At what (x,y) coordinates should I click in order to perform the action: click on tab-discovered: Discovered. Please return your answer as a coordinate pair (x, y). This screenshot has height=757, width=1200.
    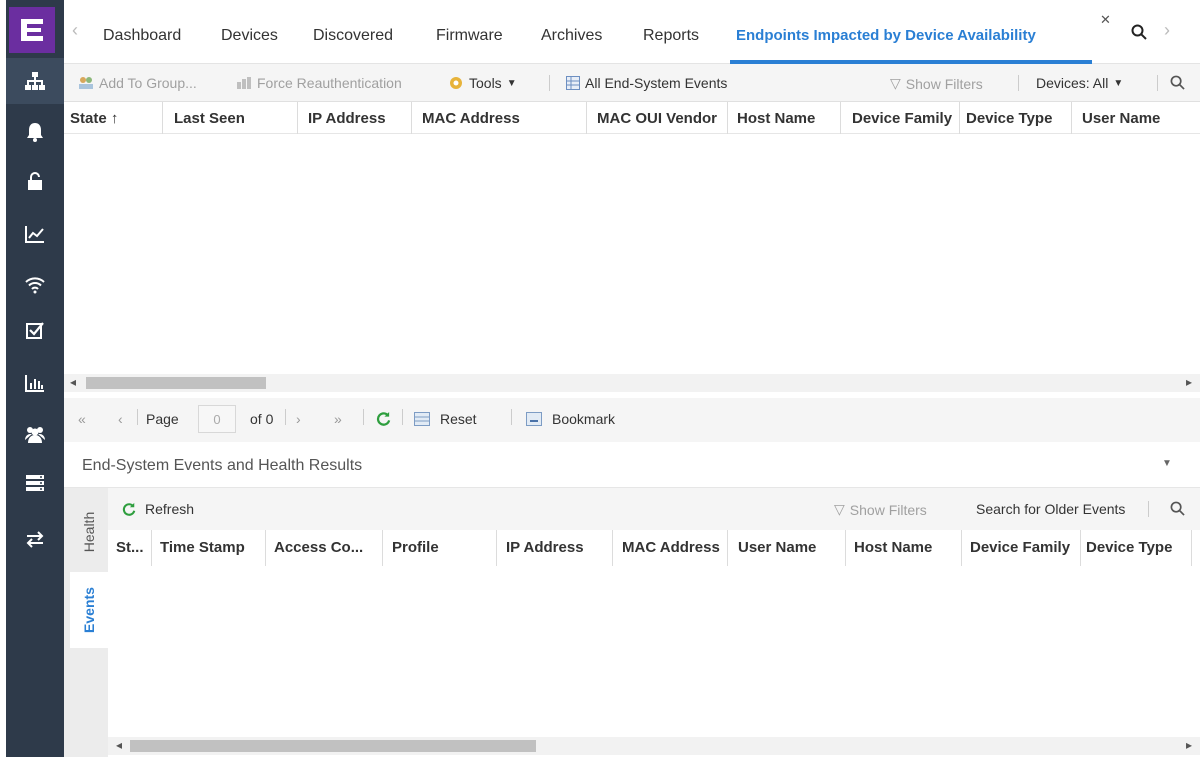
    Looking at the image, I should click on (353, 36).